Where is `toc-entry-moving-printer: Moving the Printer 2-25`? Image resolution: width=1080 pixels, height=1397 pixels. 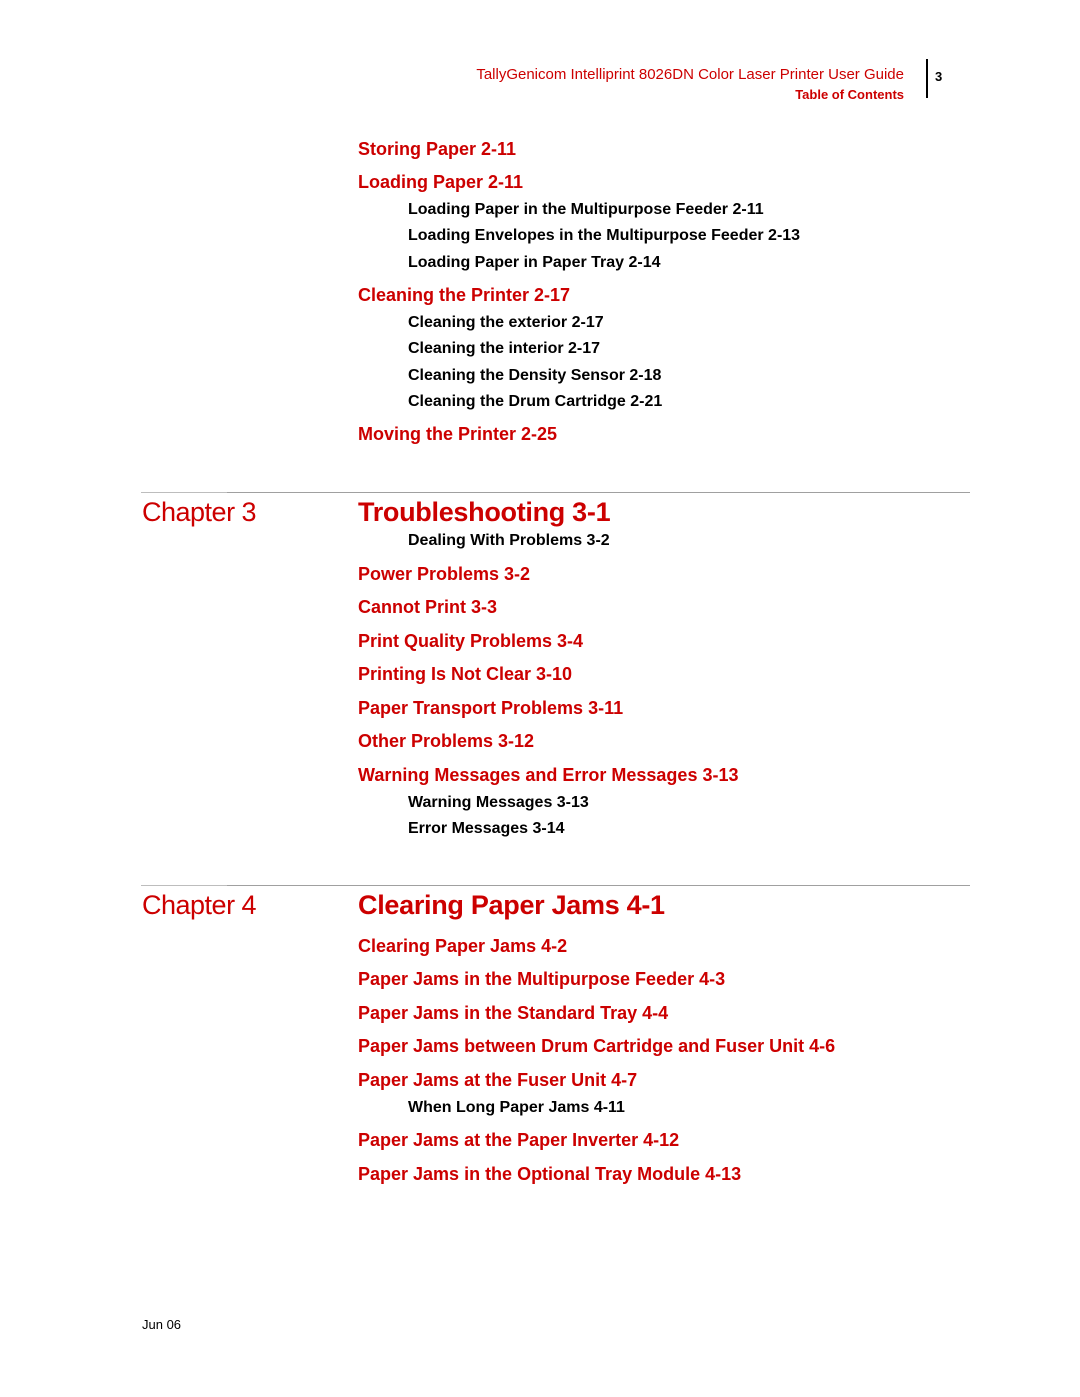
toc-entry-moving-printer: Moving the Printer 2-25 is located at coordinates (457, 434).